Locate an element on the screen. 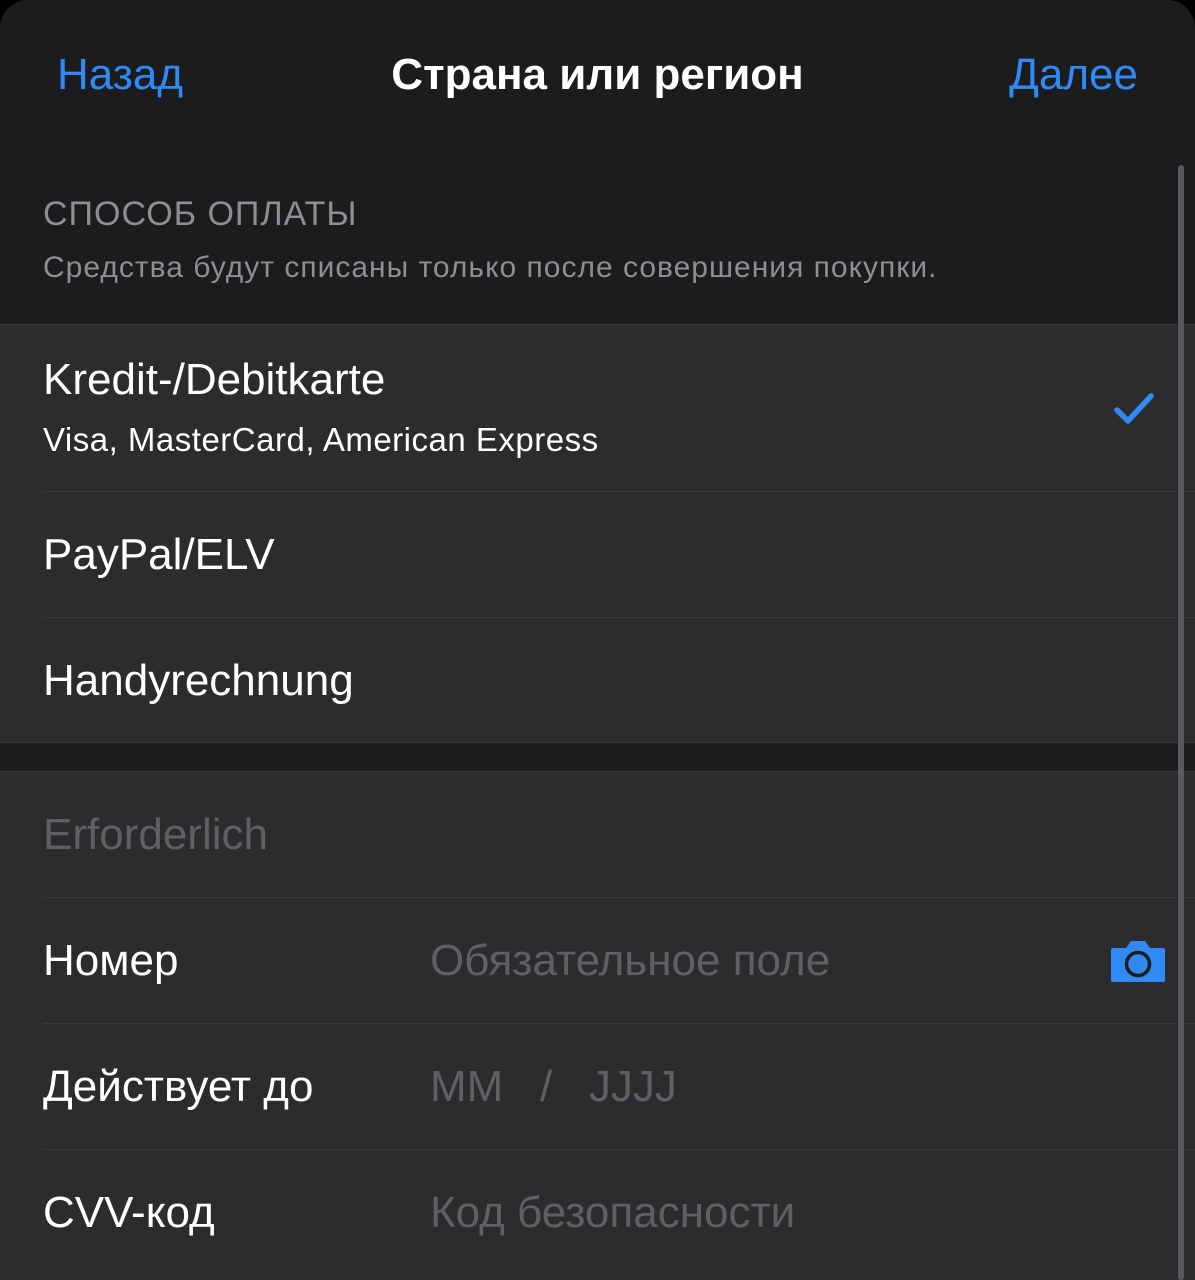  option-title: Handyrechnung is located at coordinates (198, 680).